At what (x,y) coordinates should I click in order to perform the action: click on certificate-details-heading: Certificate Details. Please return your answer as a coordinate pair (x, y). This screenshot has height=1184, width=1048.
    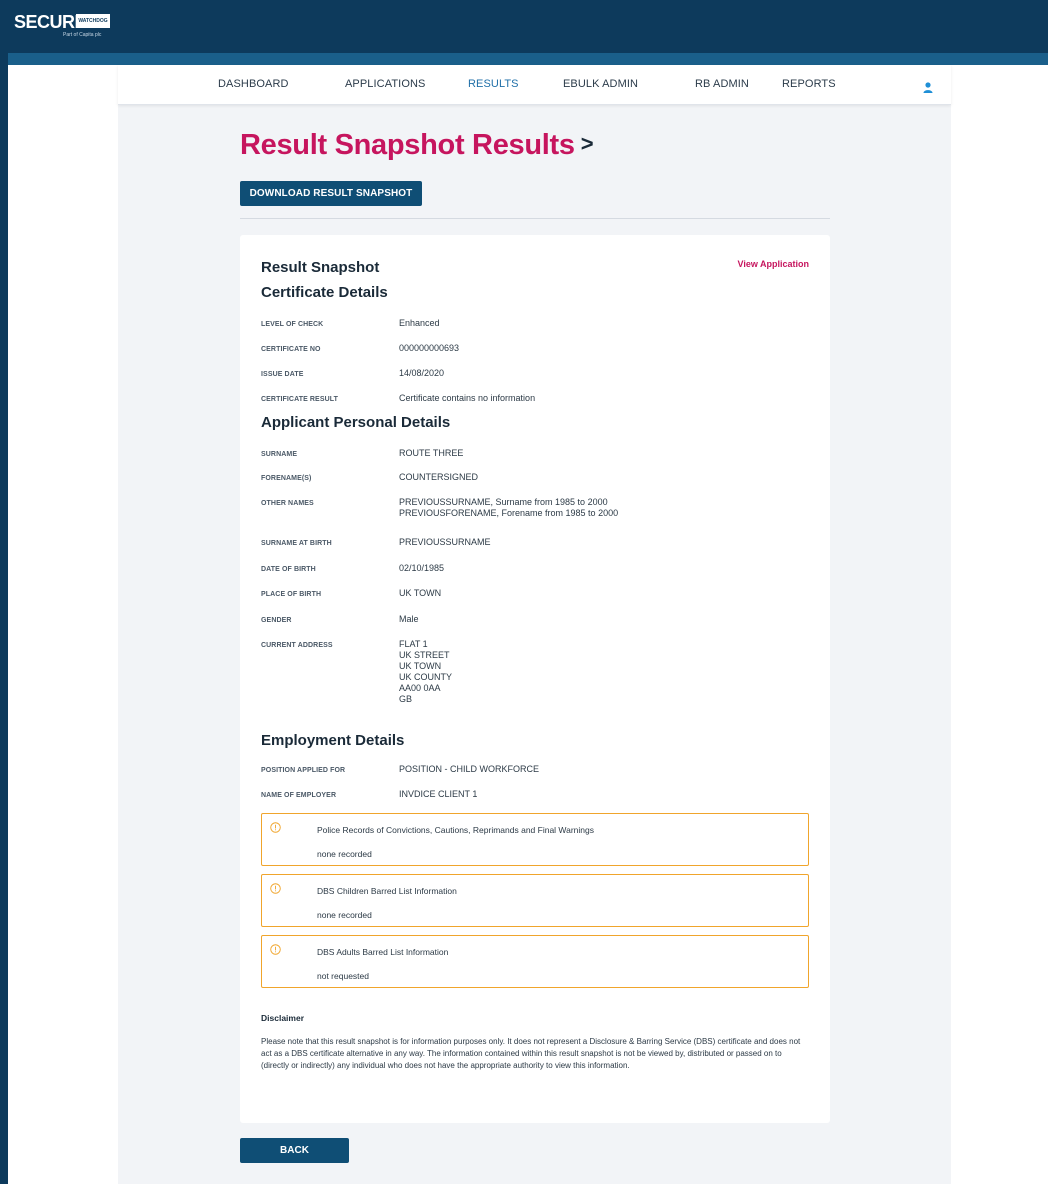
    Looking at the image, I should click on (324, 292).